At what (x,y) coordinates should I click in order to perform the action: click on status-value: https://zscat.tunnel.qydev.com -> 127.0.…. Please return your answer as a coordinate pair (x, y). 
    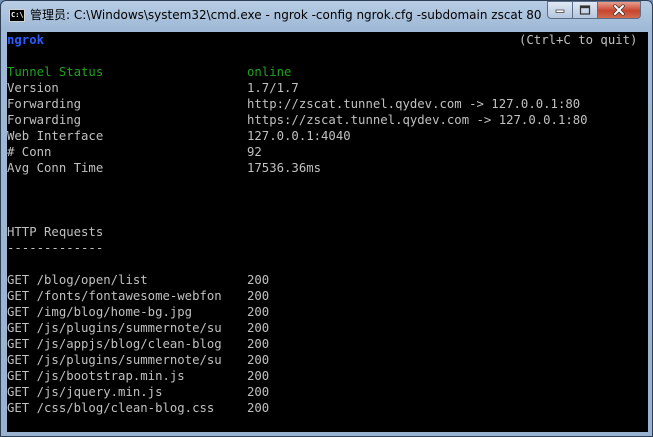
    Looking at the image, I should click on (417, 120).